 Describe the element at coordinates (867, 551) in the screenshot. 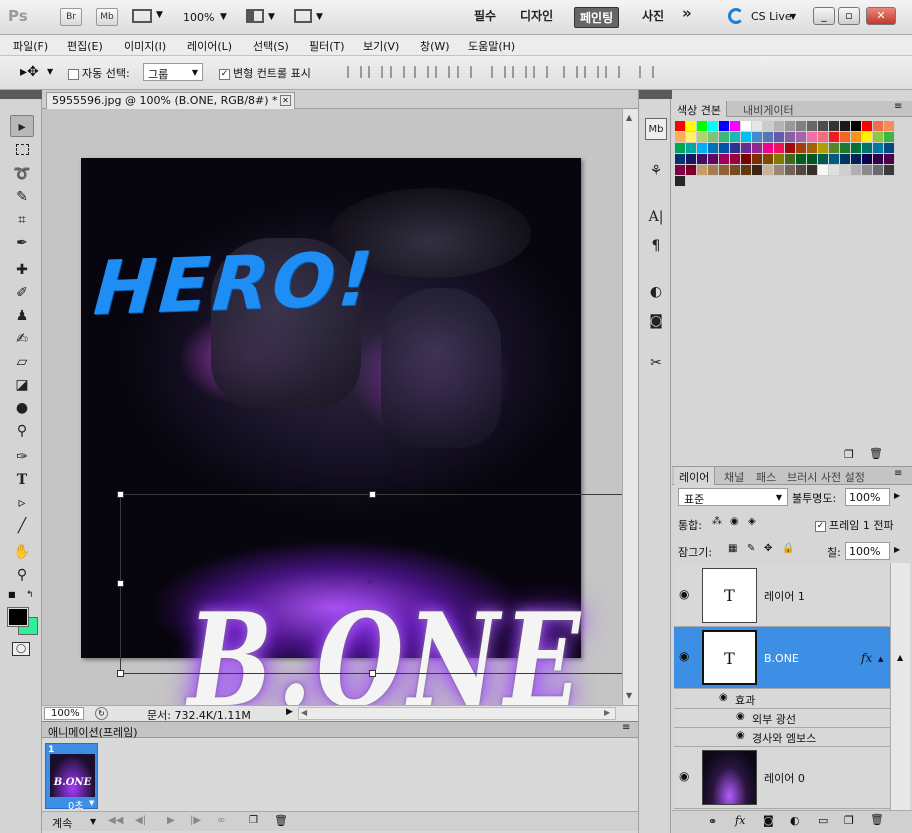

I see `fill-field: 100%` at that location.